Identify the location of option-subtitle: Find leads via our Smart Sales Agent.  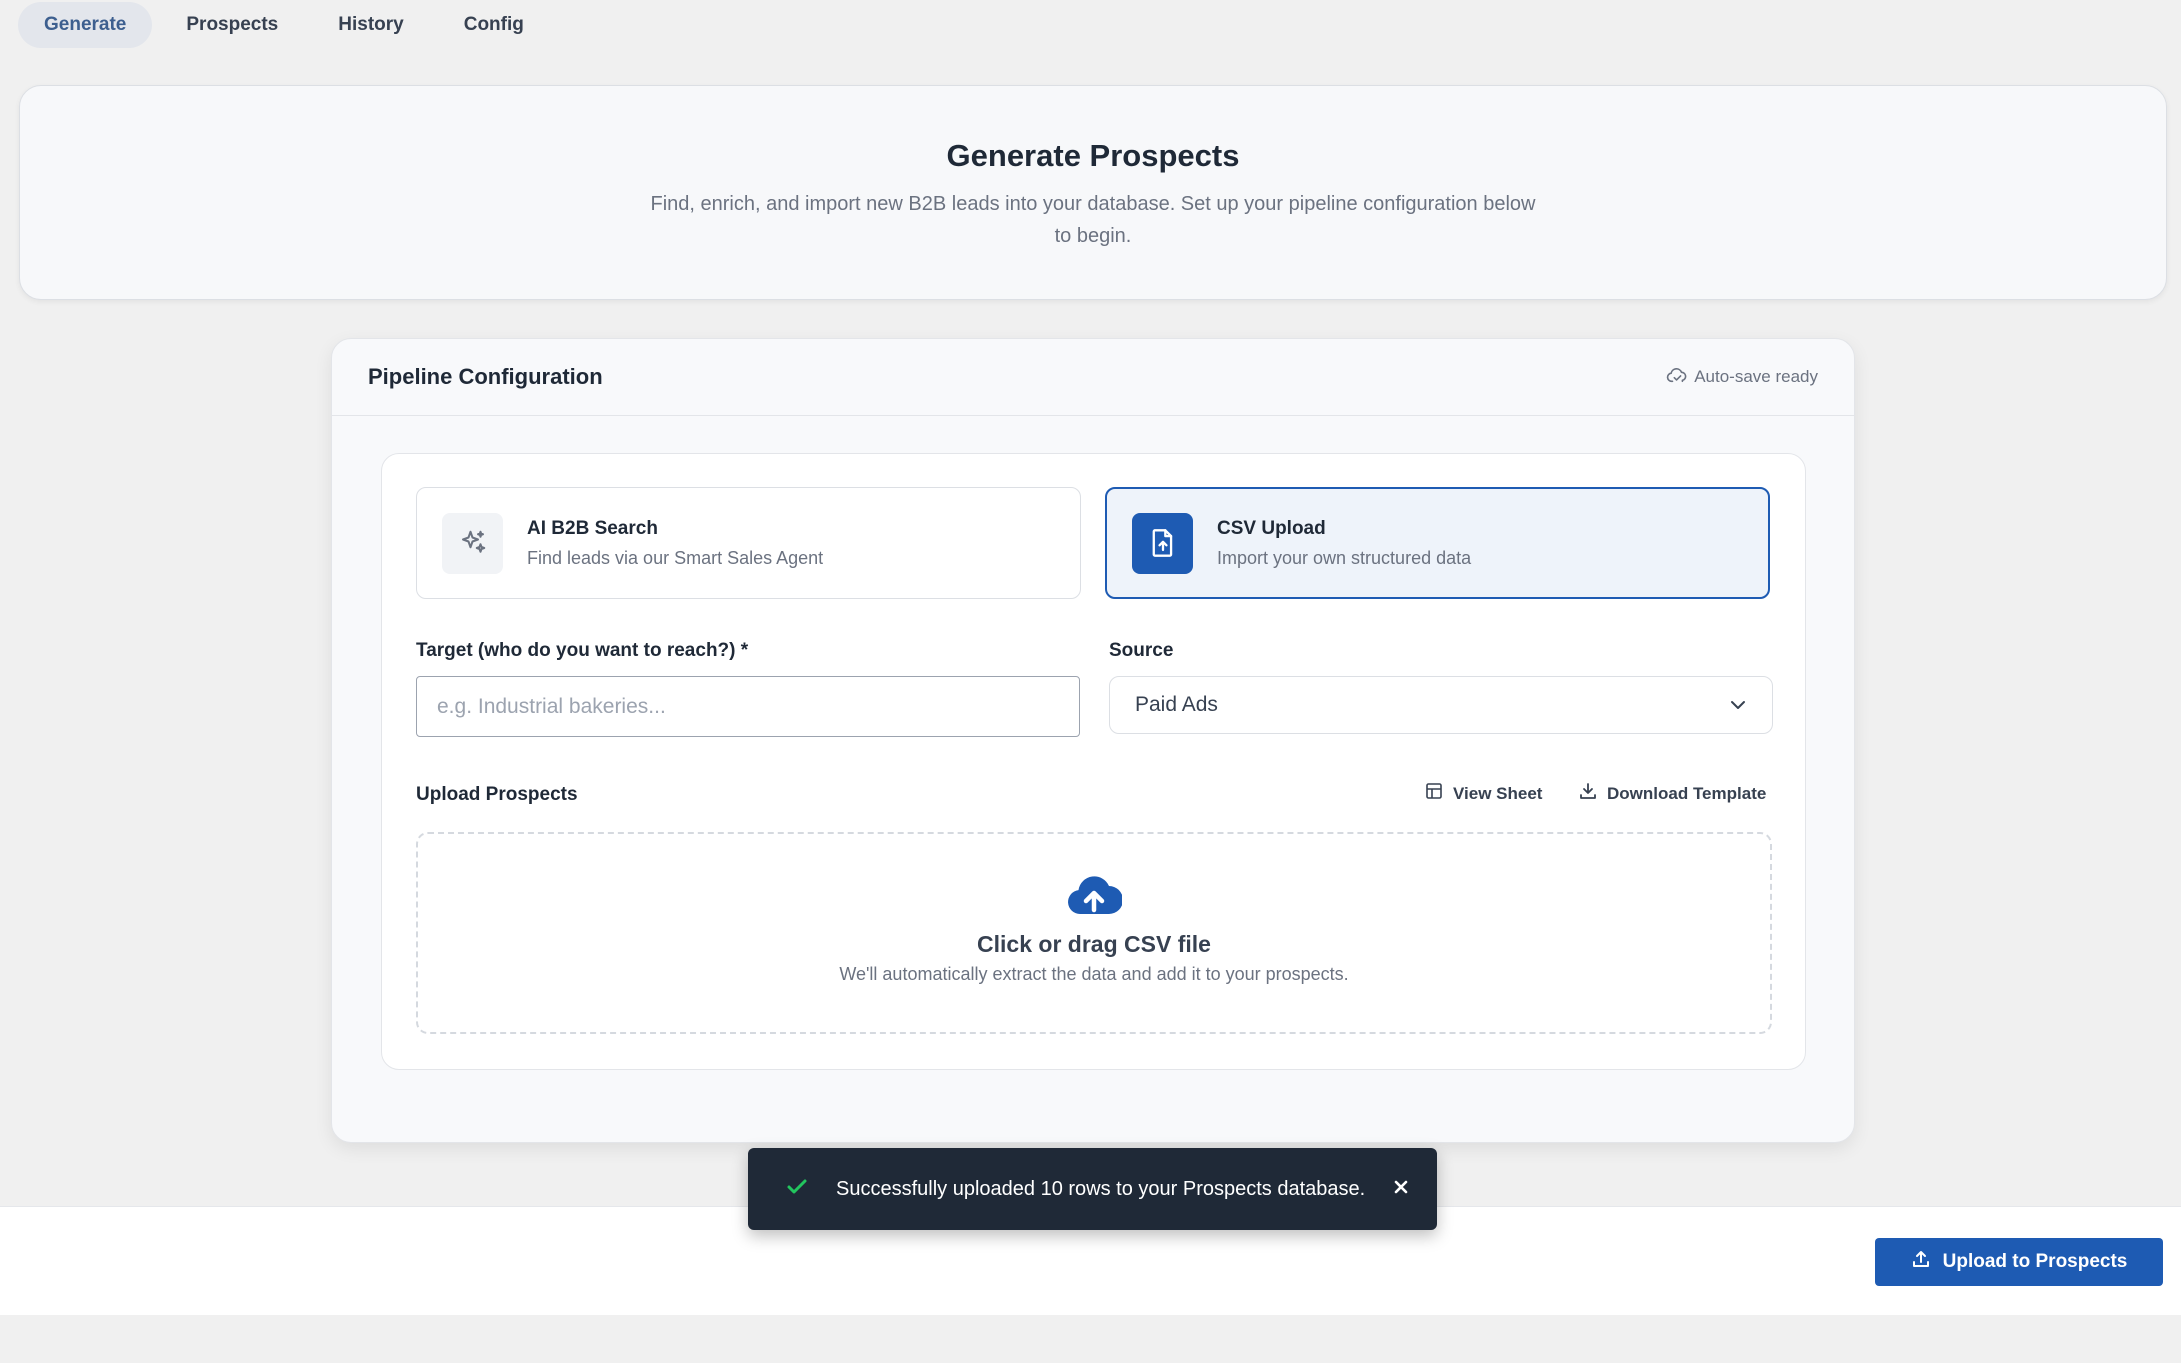
(675, 557).